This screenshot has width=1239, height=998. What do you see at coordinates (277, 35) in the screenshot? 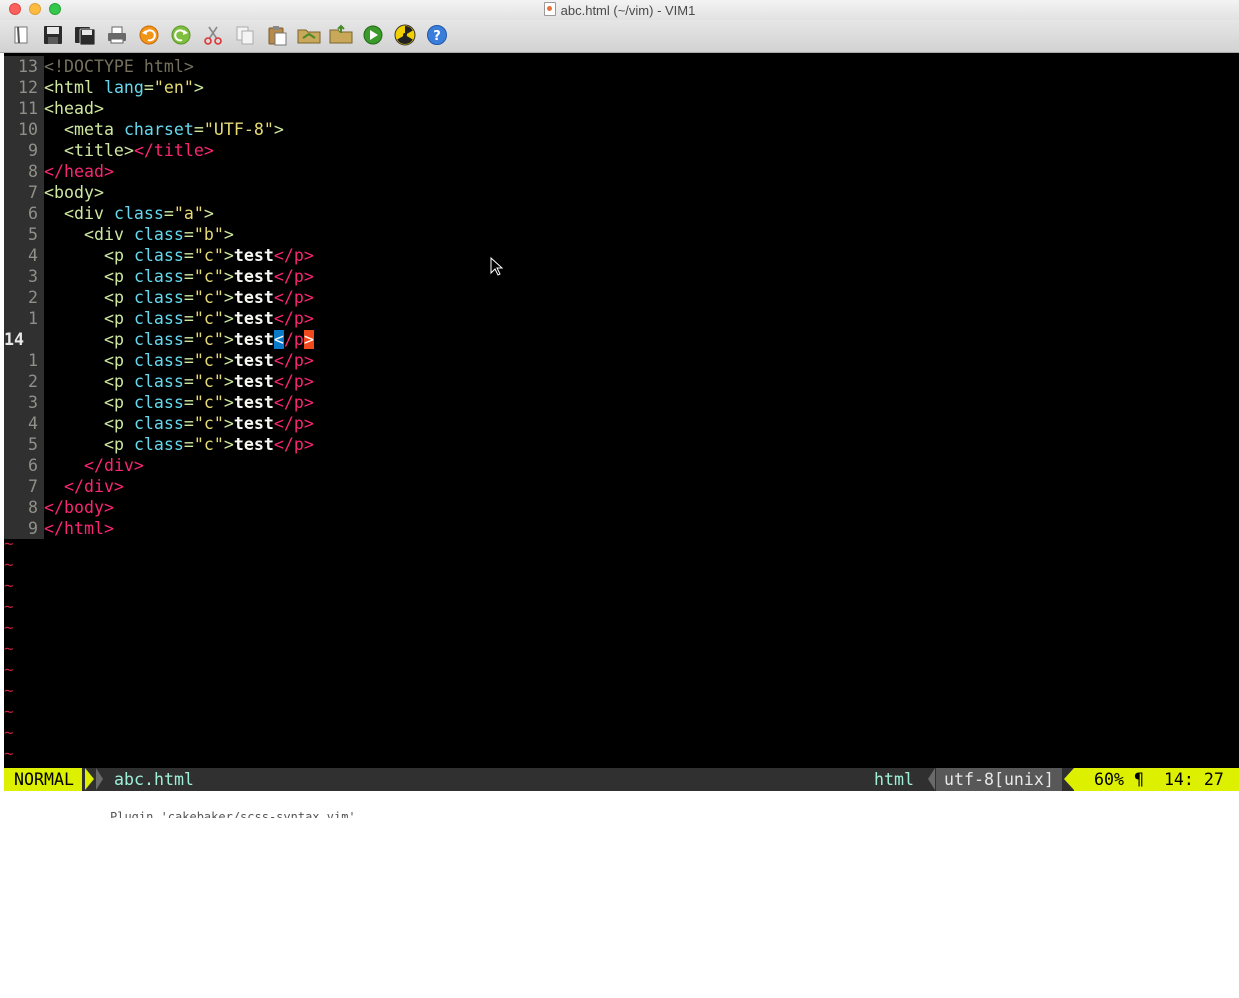
I see `paste-icon` at bounding box center [277, 35].